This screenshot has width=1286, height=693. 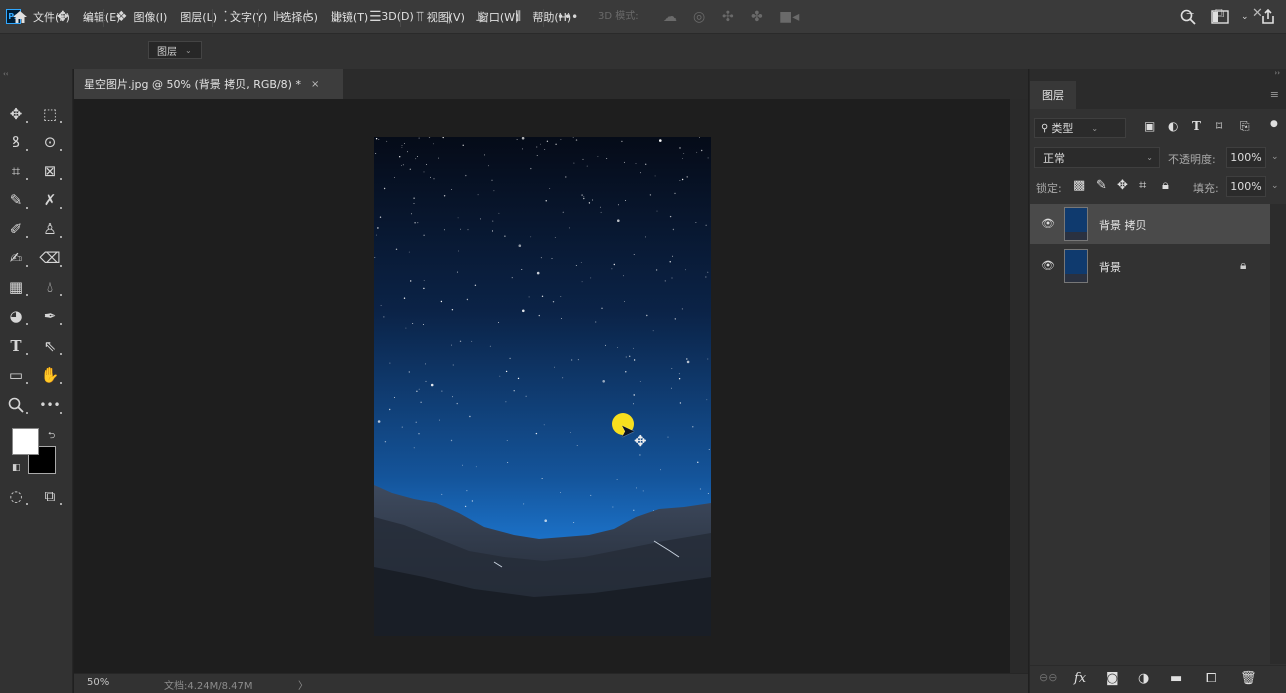 I want to click on quick-mask-icon: ◌, so click(x=16, y=496).